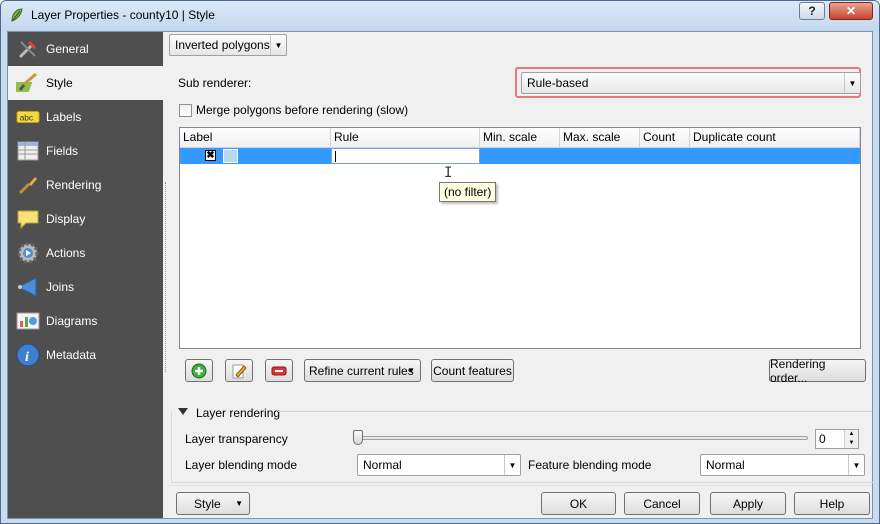 This screenshot has width=880, height=524. What do you see at coordinates (665, 138) in the screenshot?
I see `column-header-count: Count` at bounding box center [665, 138].